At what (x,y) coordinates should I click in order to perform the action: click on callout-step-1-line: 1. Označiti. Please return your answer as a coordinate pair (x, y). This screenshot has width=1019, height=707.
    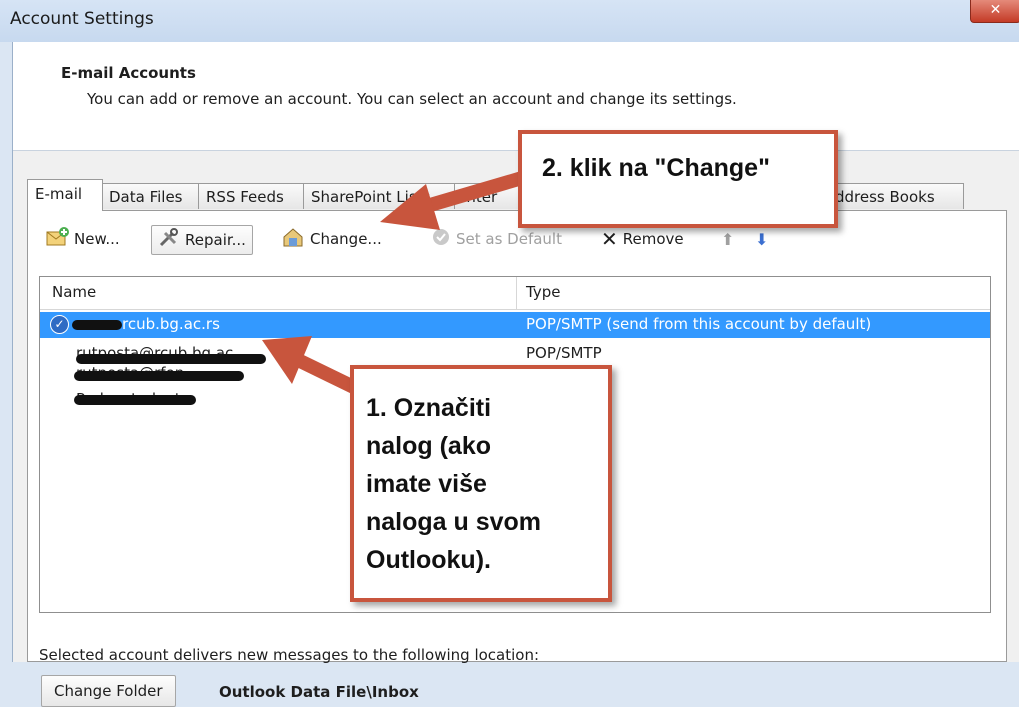
    Looking at the image, I should click on (429, 408).